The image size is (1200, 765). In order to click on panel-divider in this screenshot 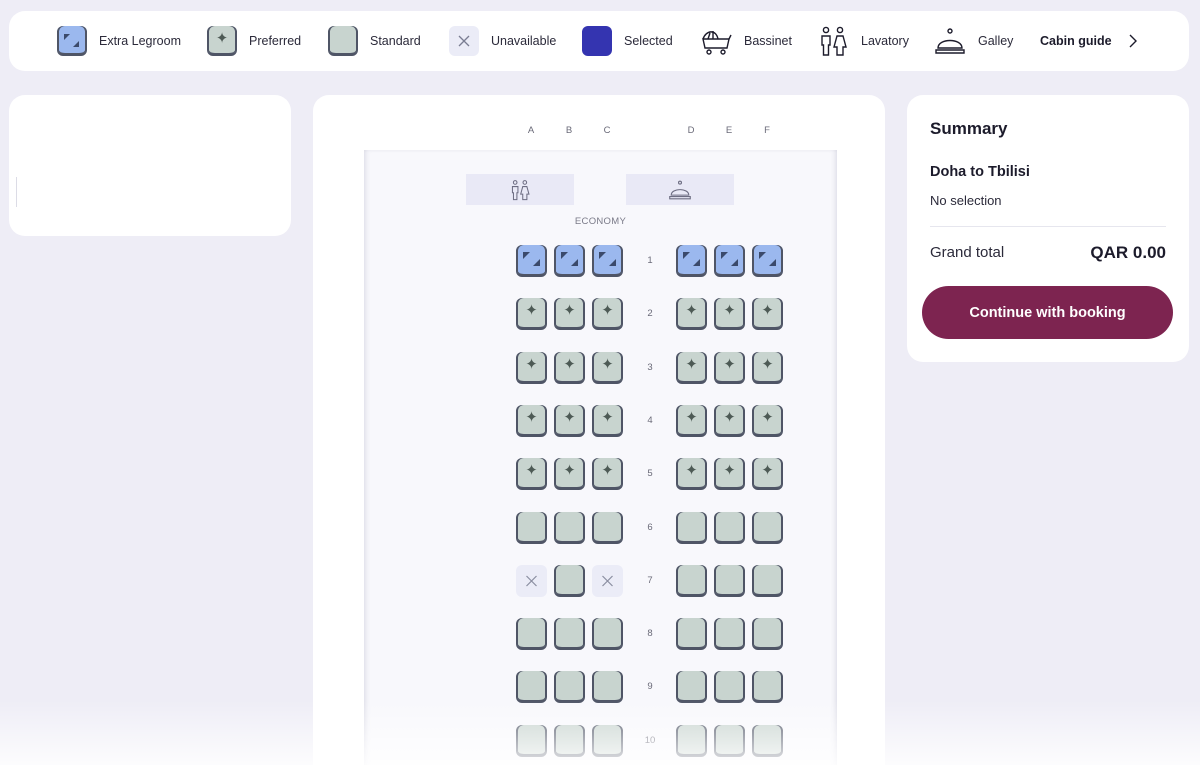, I will do `click(16, 192)`.